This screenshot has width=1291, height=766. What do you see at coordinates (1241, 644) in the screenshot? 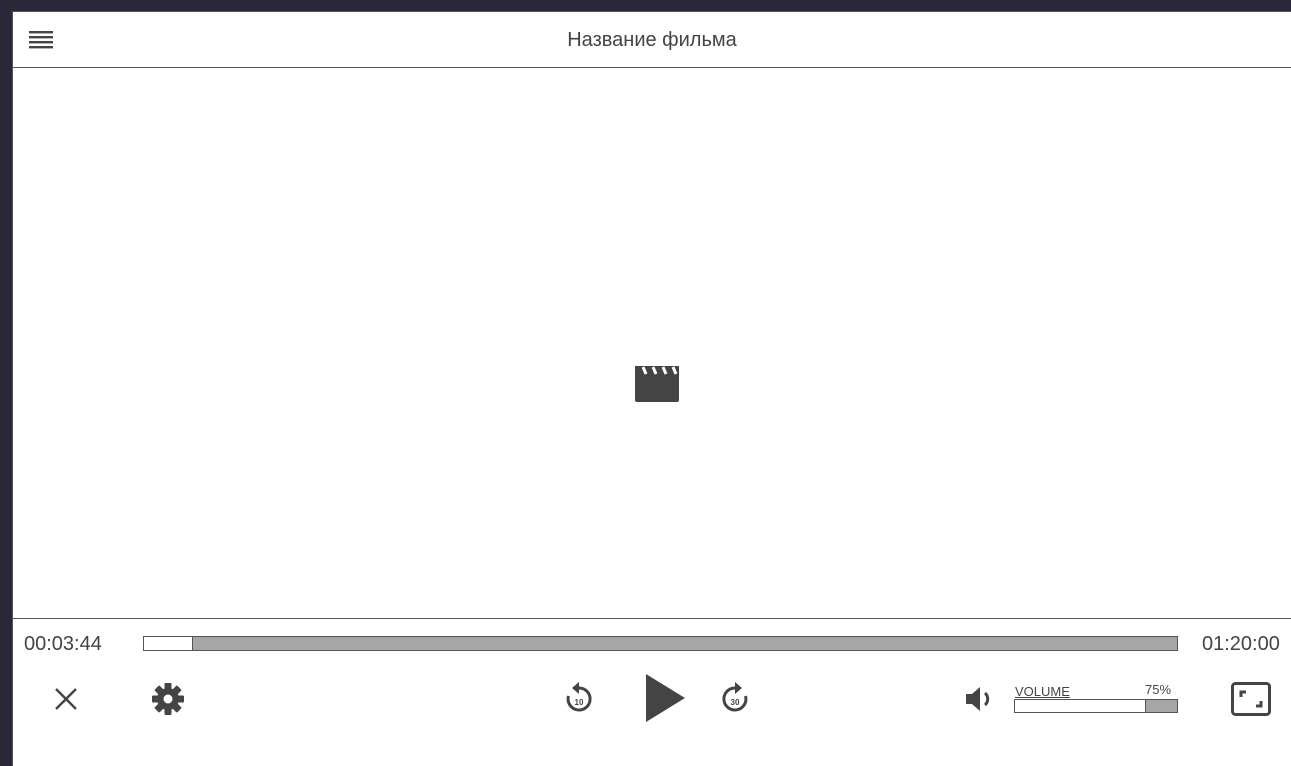
I see `total-time: 01:20:00` at bounding box center [1241, 644].